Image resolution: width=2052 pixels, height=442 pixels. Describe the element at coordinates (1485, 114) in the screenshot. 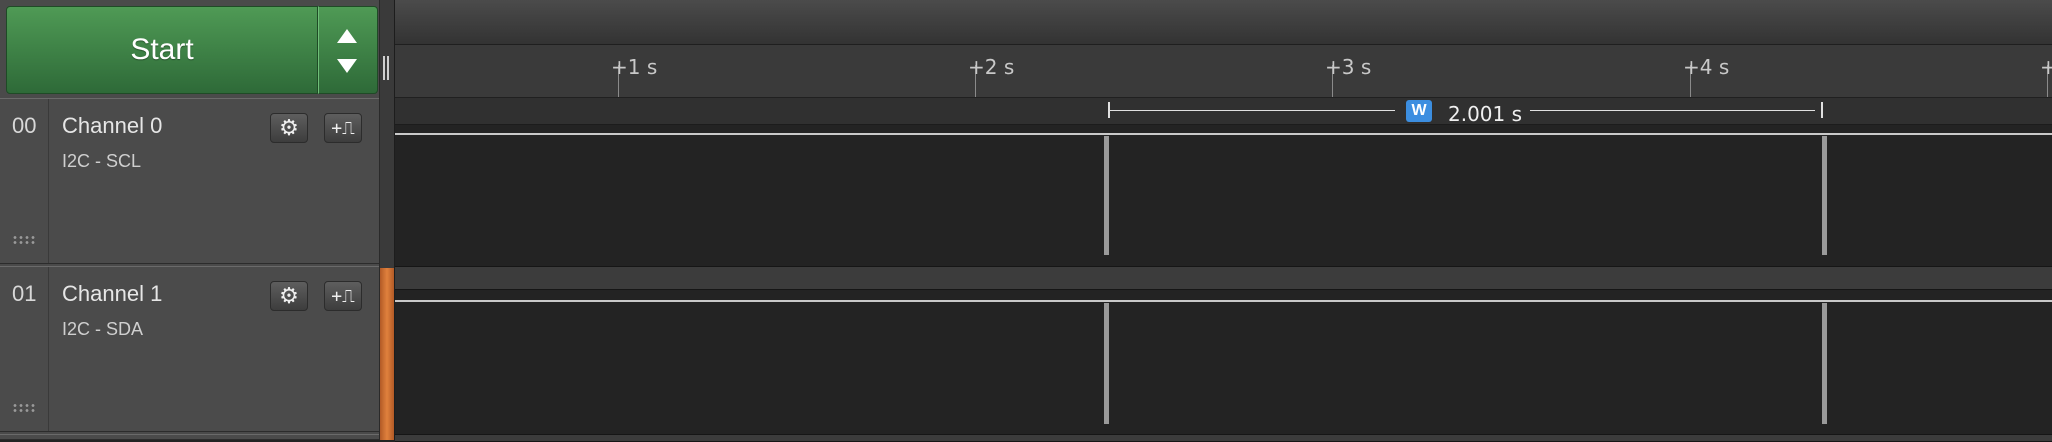

I see `measurement-value: 2.001 s` at that location.